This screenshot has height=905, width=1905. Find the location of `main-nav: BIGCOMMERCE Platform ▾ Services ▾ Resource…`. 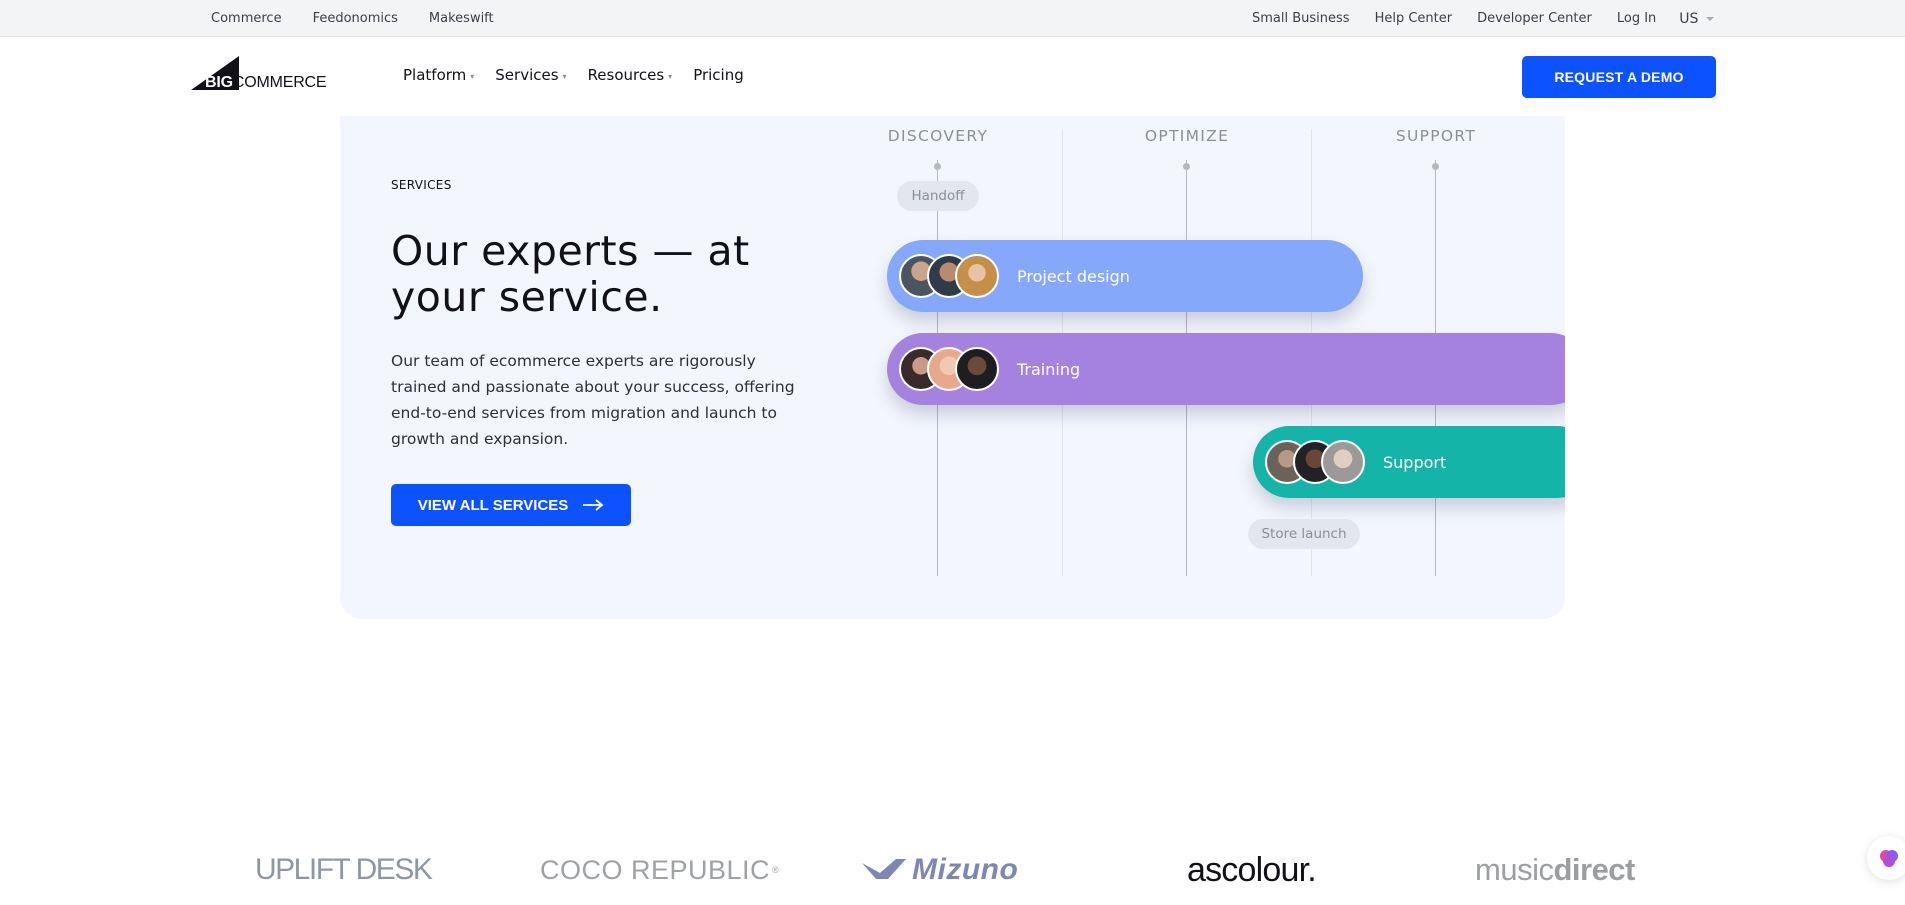

main-nav: BIGCOMMERCE Platform ▾ Services ▾ Resource… is located at coordinates (952, 77).